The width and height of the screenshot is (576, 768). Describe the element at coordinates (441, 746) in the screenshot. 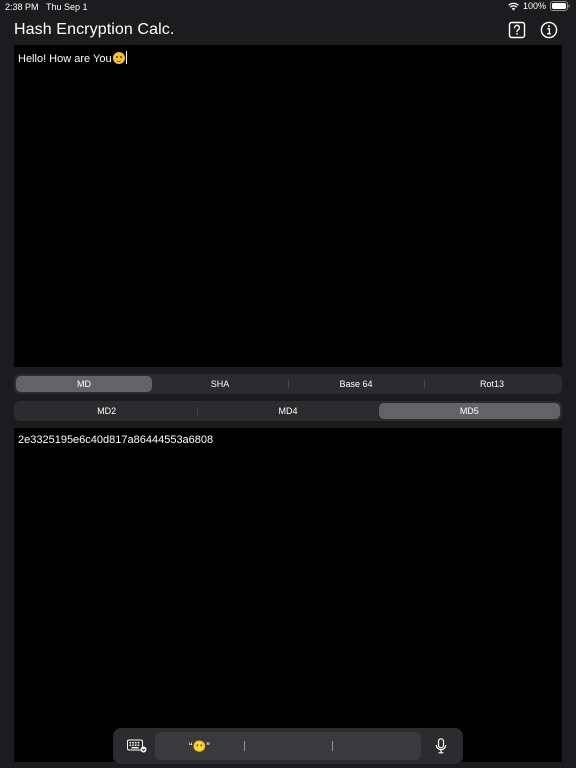

I see `microphone-icon` at that location.